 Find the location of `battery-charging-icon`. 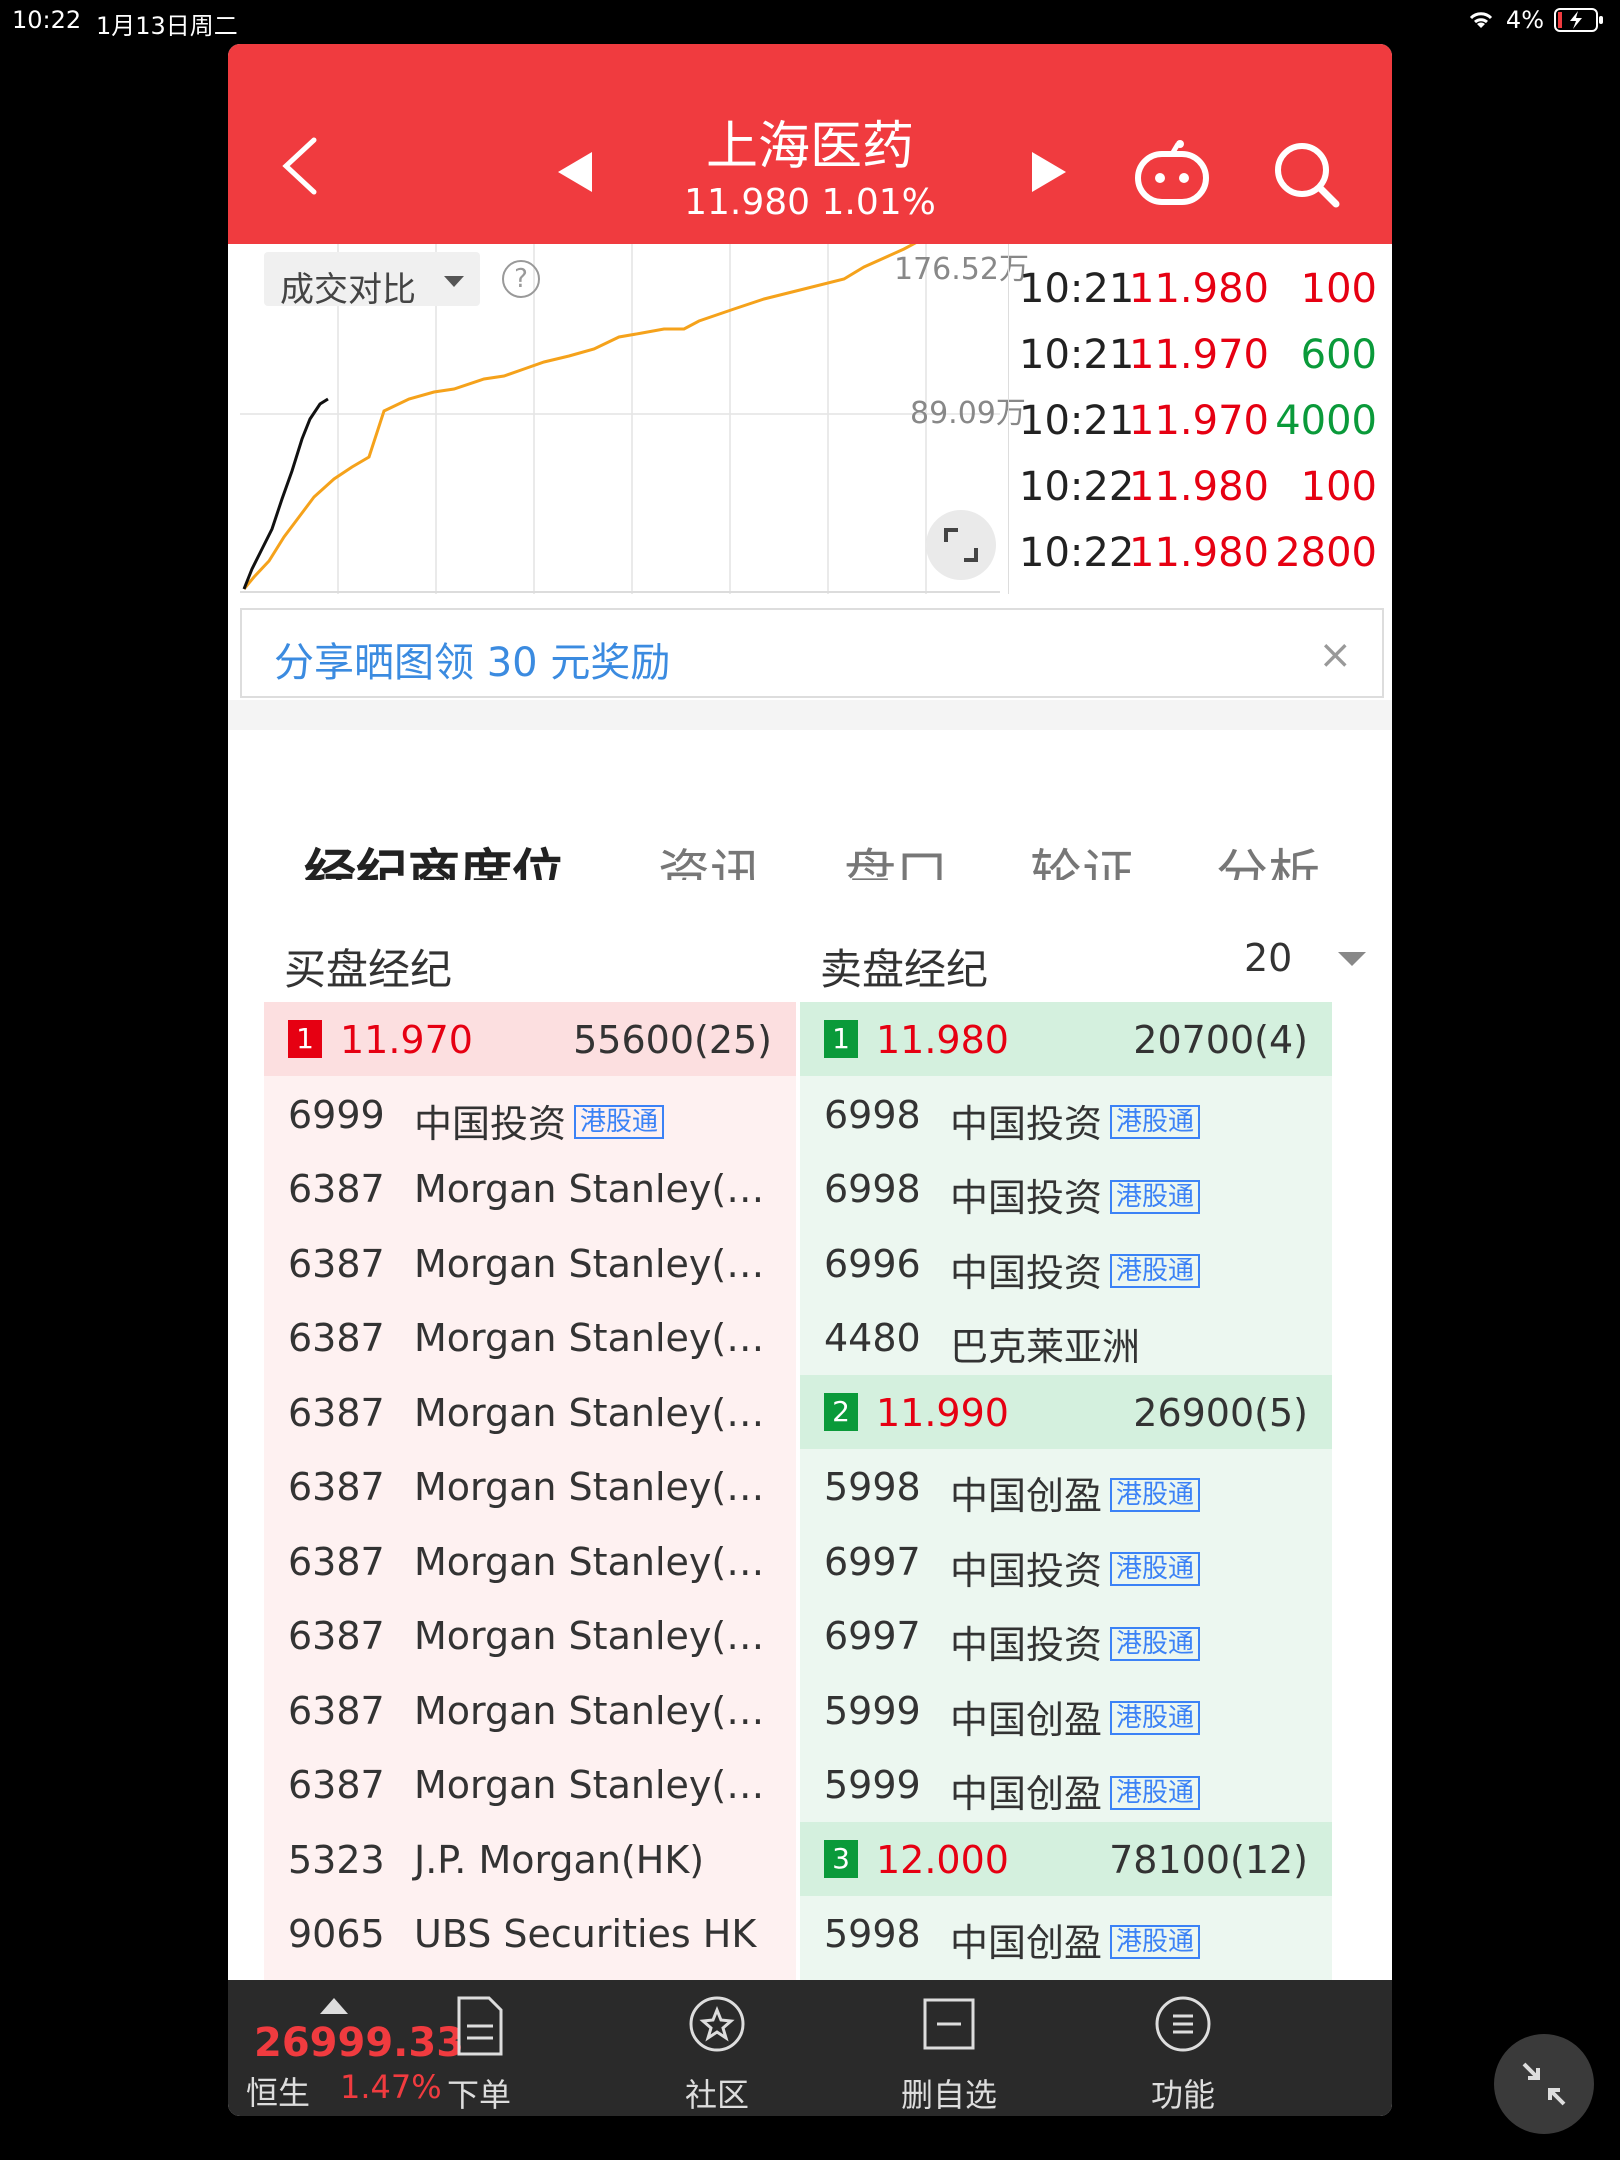

battery-charging-icon is located at coordinates (1578, 20).